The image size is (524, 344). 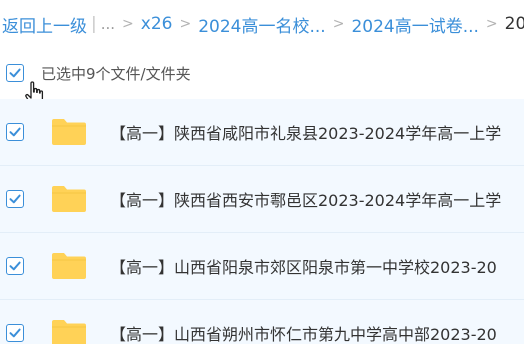 I want to click on file-row: 【高一】山西省朔州市怀仁市第九中学高中部2023-20, so click(x=262, y=322).